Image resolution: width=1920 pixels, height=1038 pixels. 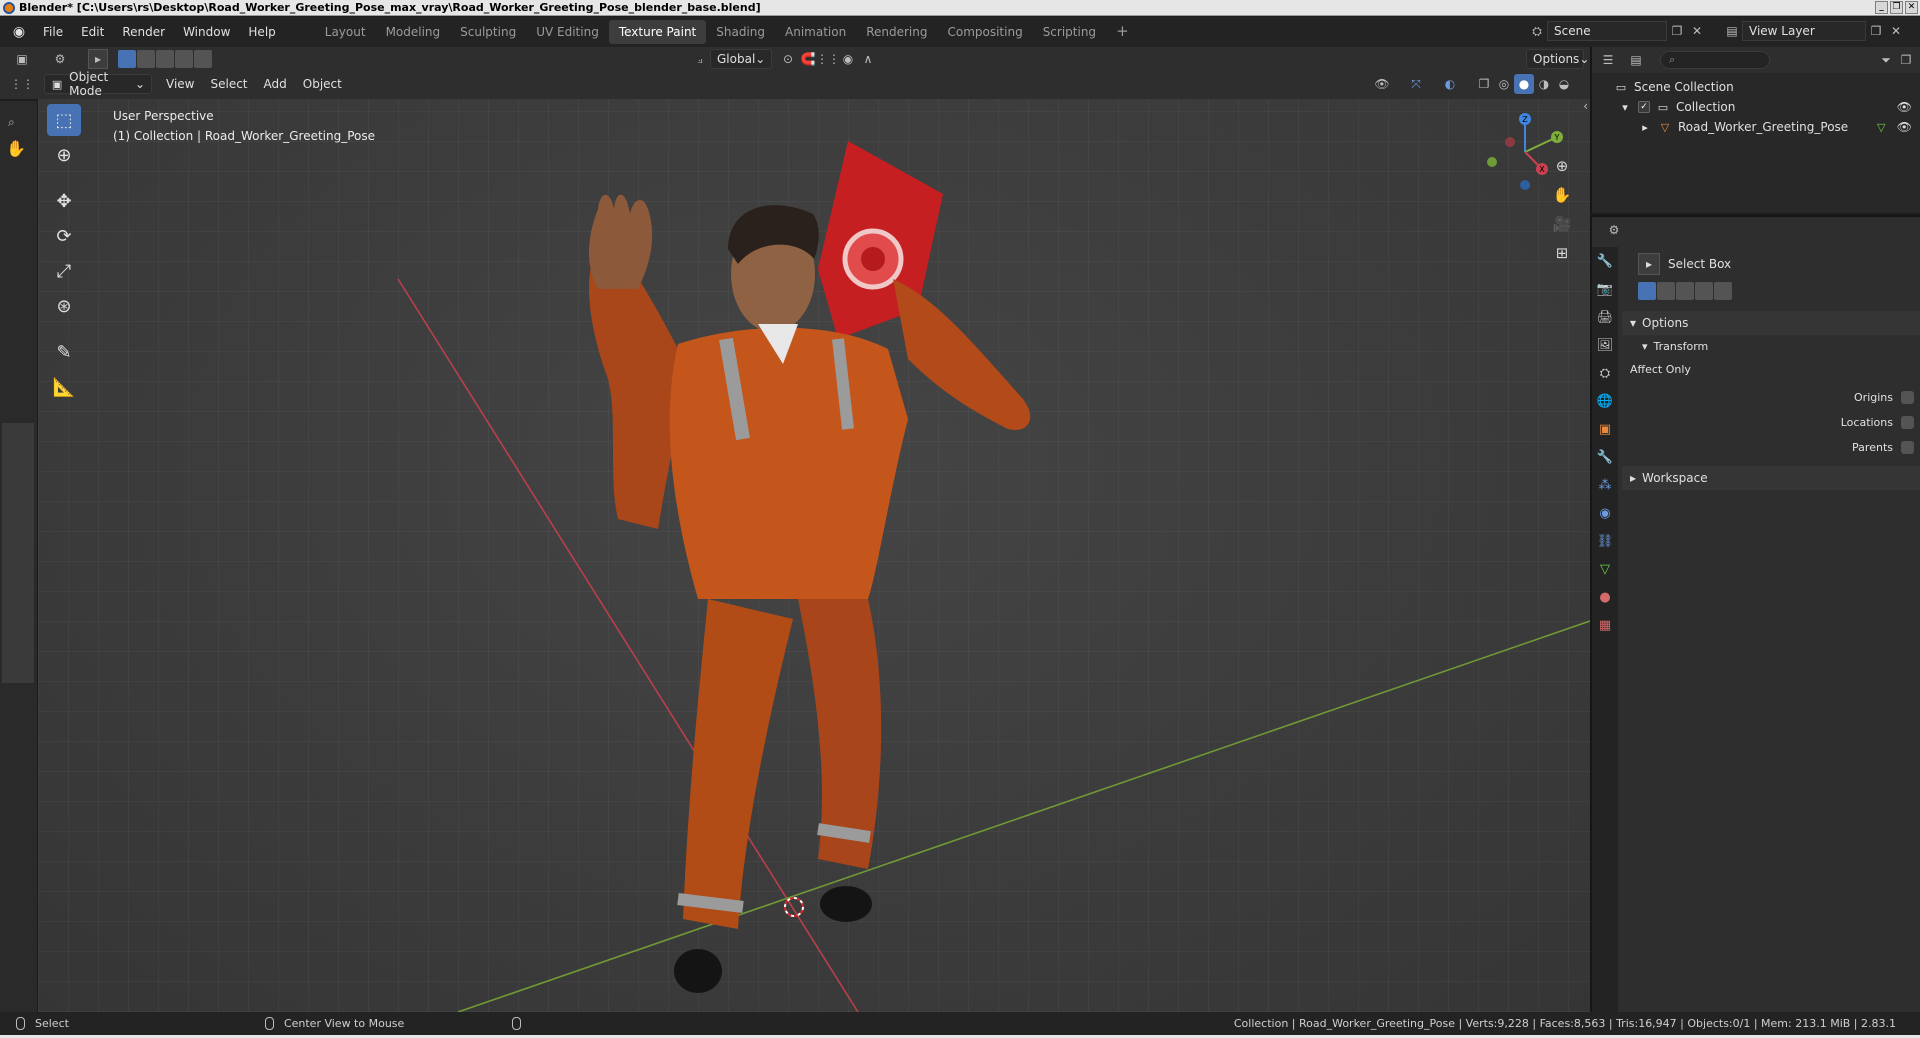 What do you see at coordinates (275, 84) in the screenshot?
I see `menu-add: Add` at bounding box center [275, 84].